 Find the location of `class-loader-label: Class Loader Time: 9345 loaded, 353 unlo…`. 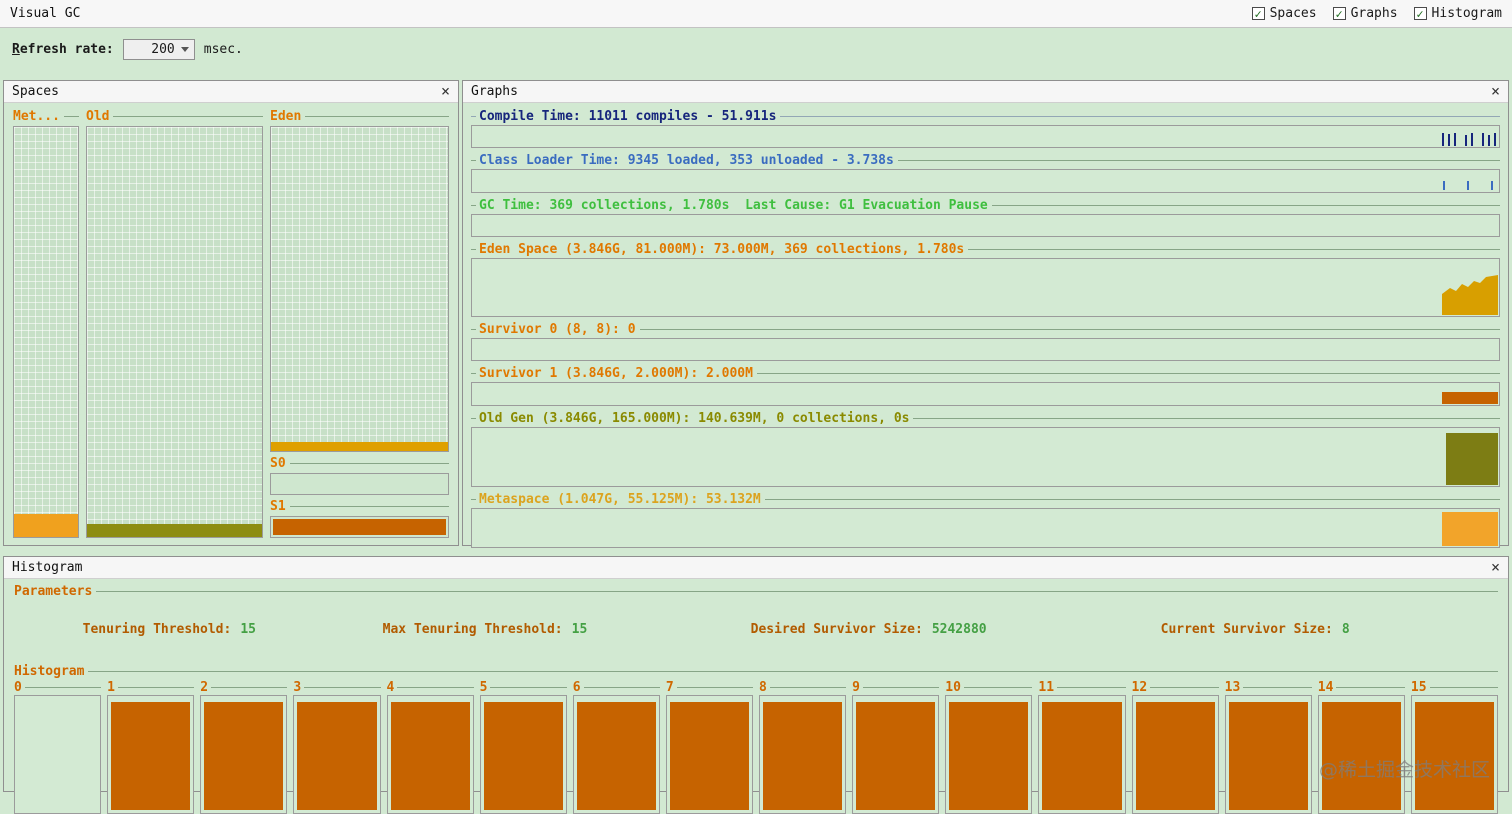

class-loader-label: Class Loader Time: 9345 loaded, 353 unlo… is located at coordinates (686, 160).